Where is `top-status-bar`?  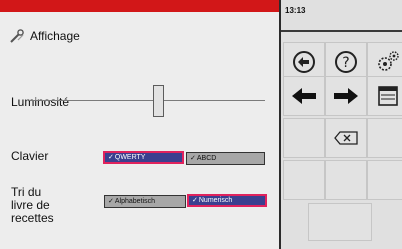 top-status-bar is located at coordinates (139, 6).